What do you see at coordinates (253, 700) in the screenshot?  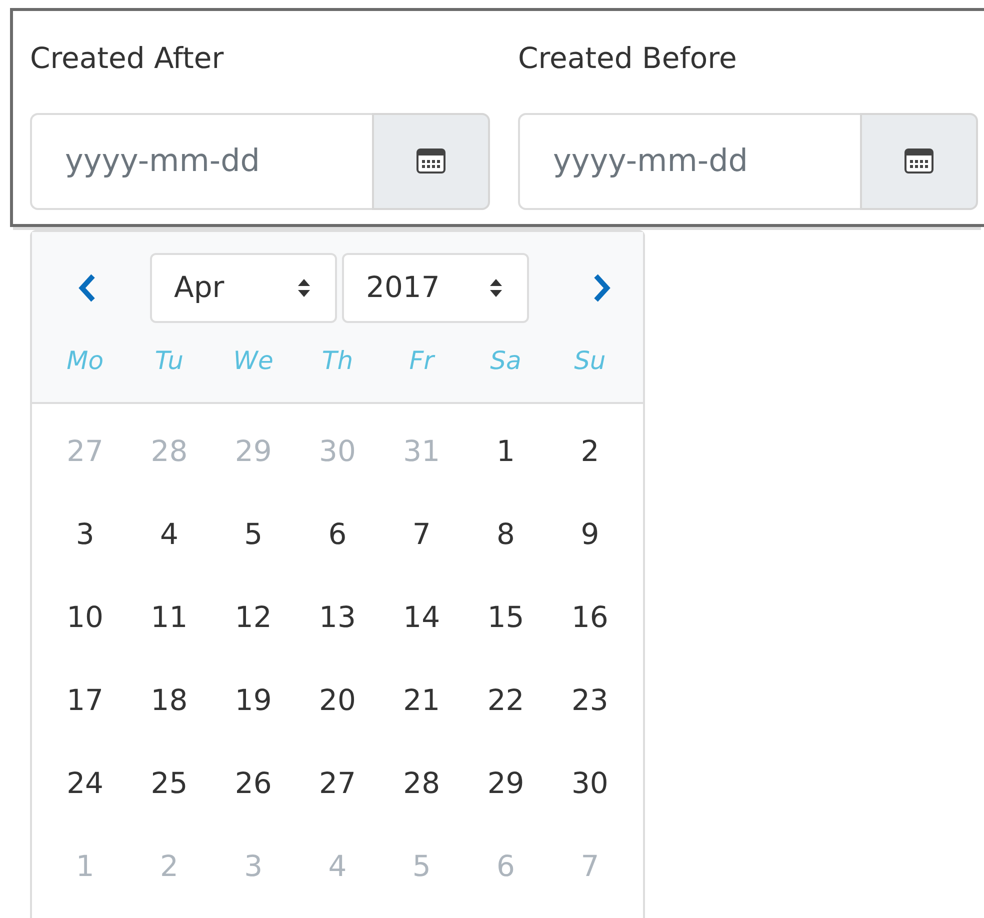 I see `day-cell: 19` at bounding box center [253, 700].